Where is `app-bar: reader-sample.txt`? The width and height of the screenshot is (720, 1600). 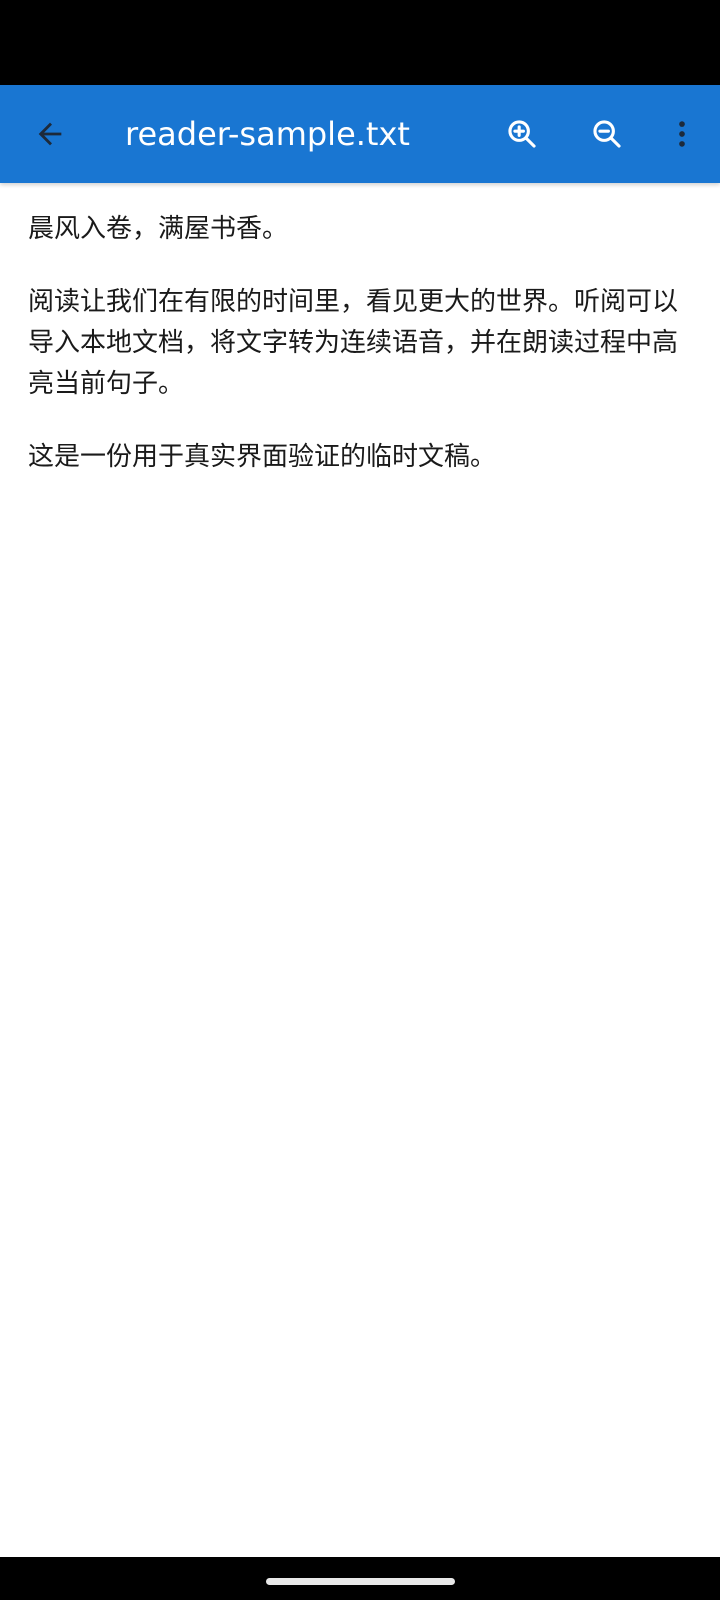
app-bar: reader-sample.txt is located at coordinates (360, 134).